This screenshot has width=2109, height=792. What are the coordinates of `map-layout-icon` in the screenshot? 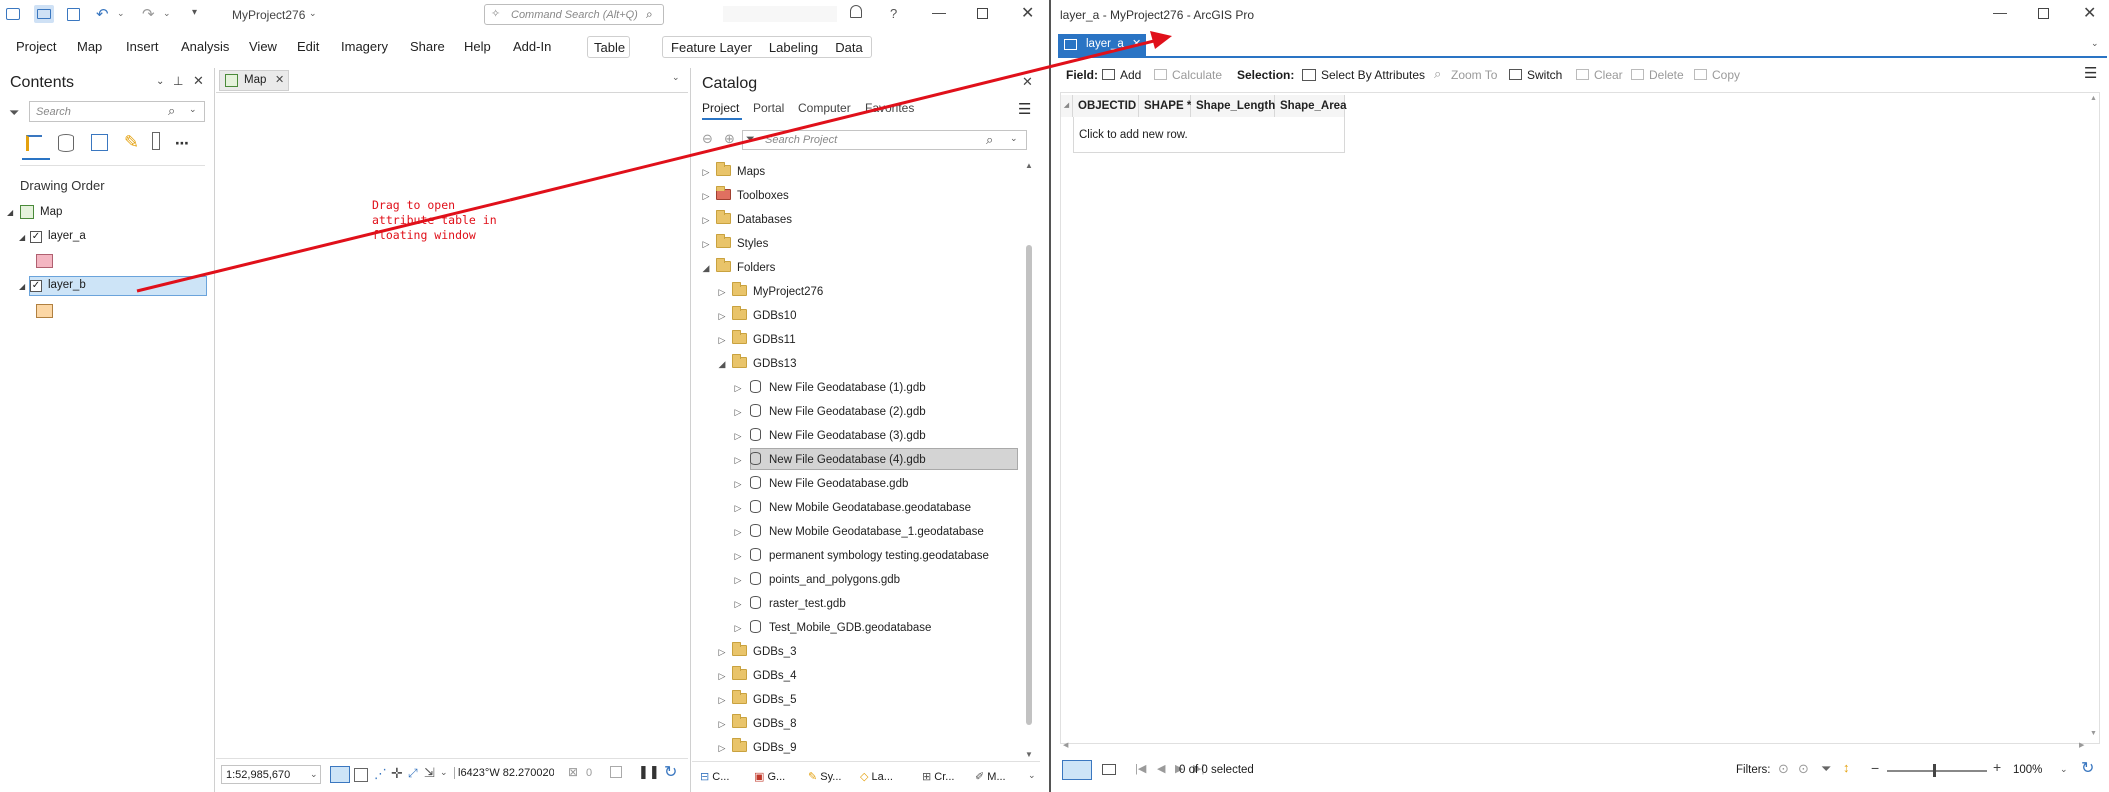 It's located at (340, 774).